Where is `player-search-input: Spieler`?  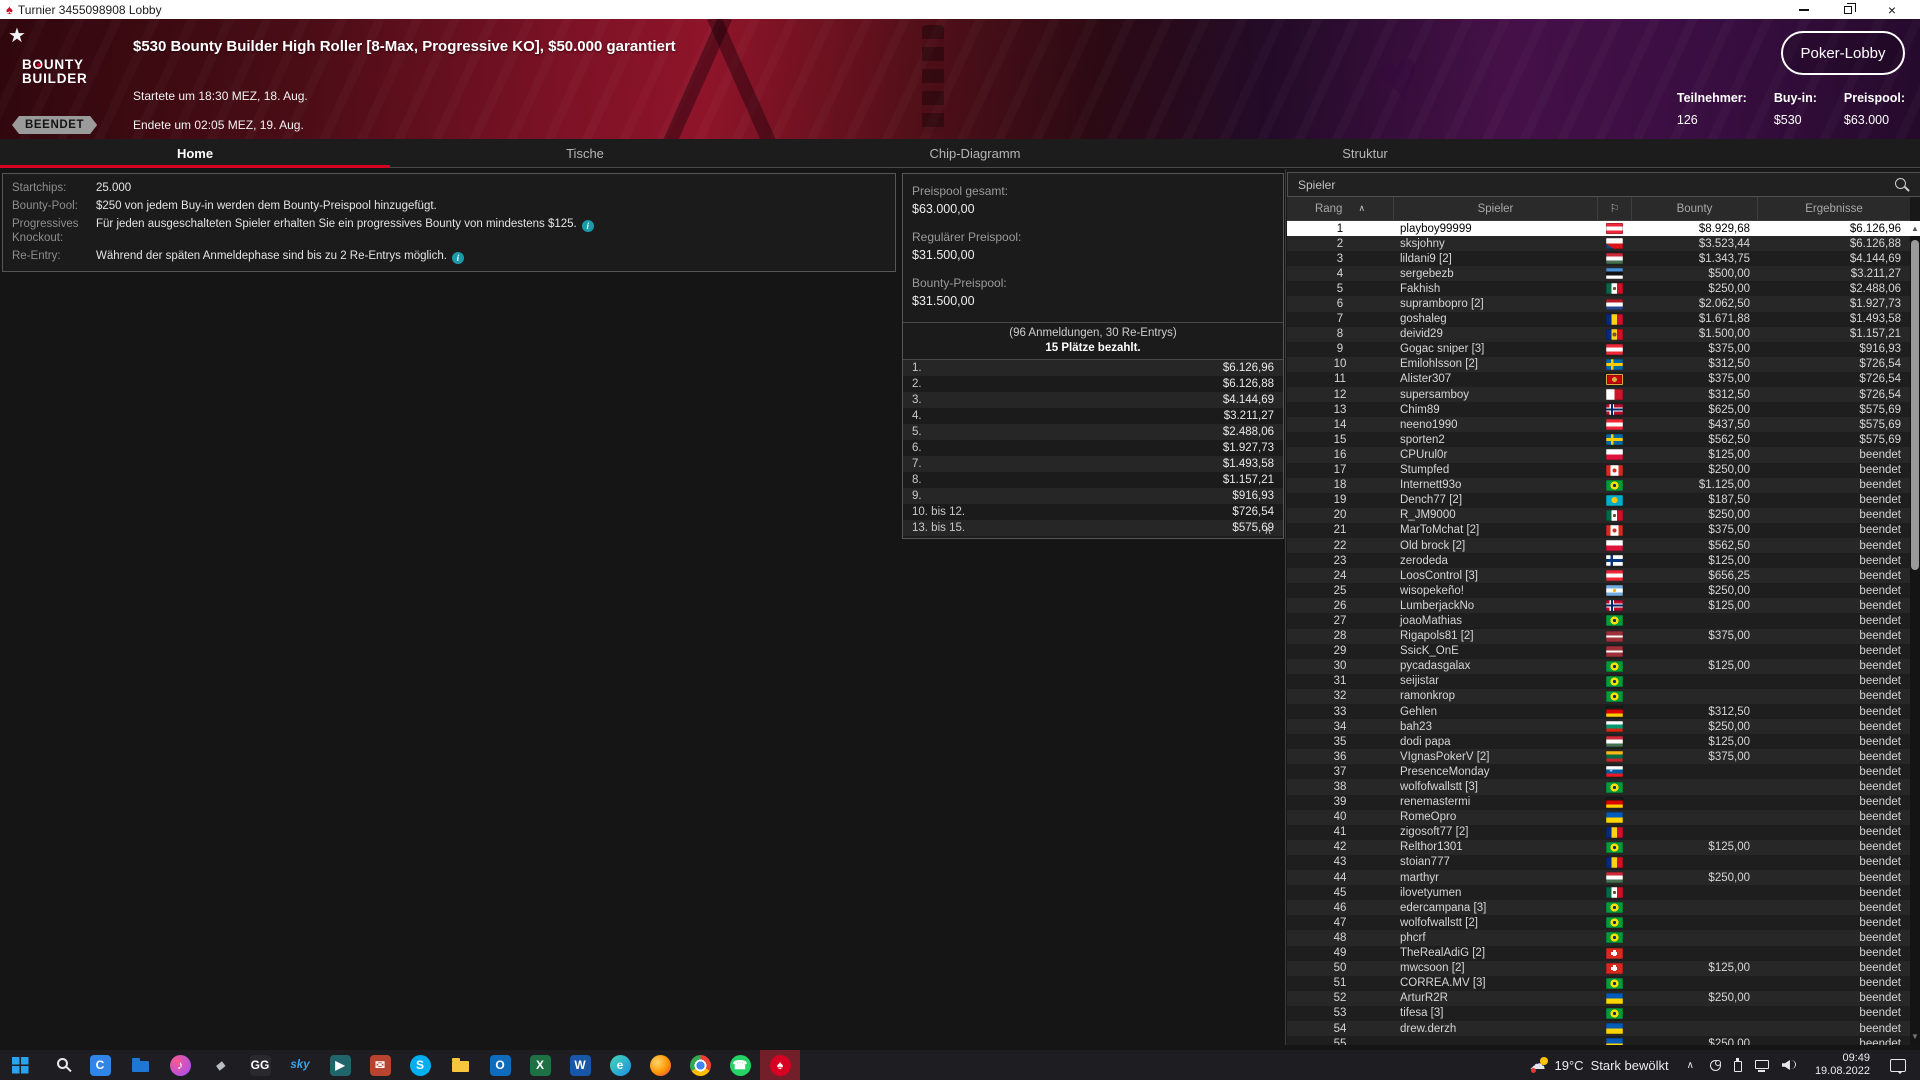
player-search-input: Spieler is located at coordinates (1603, 184).